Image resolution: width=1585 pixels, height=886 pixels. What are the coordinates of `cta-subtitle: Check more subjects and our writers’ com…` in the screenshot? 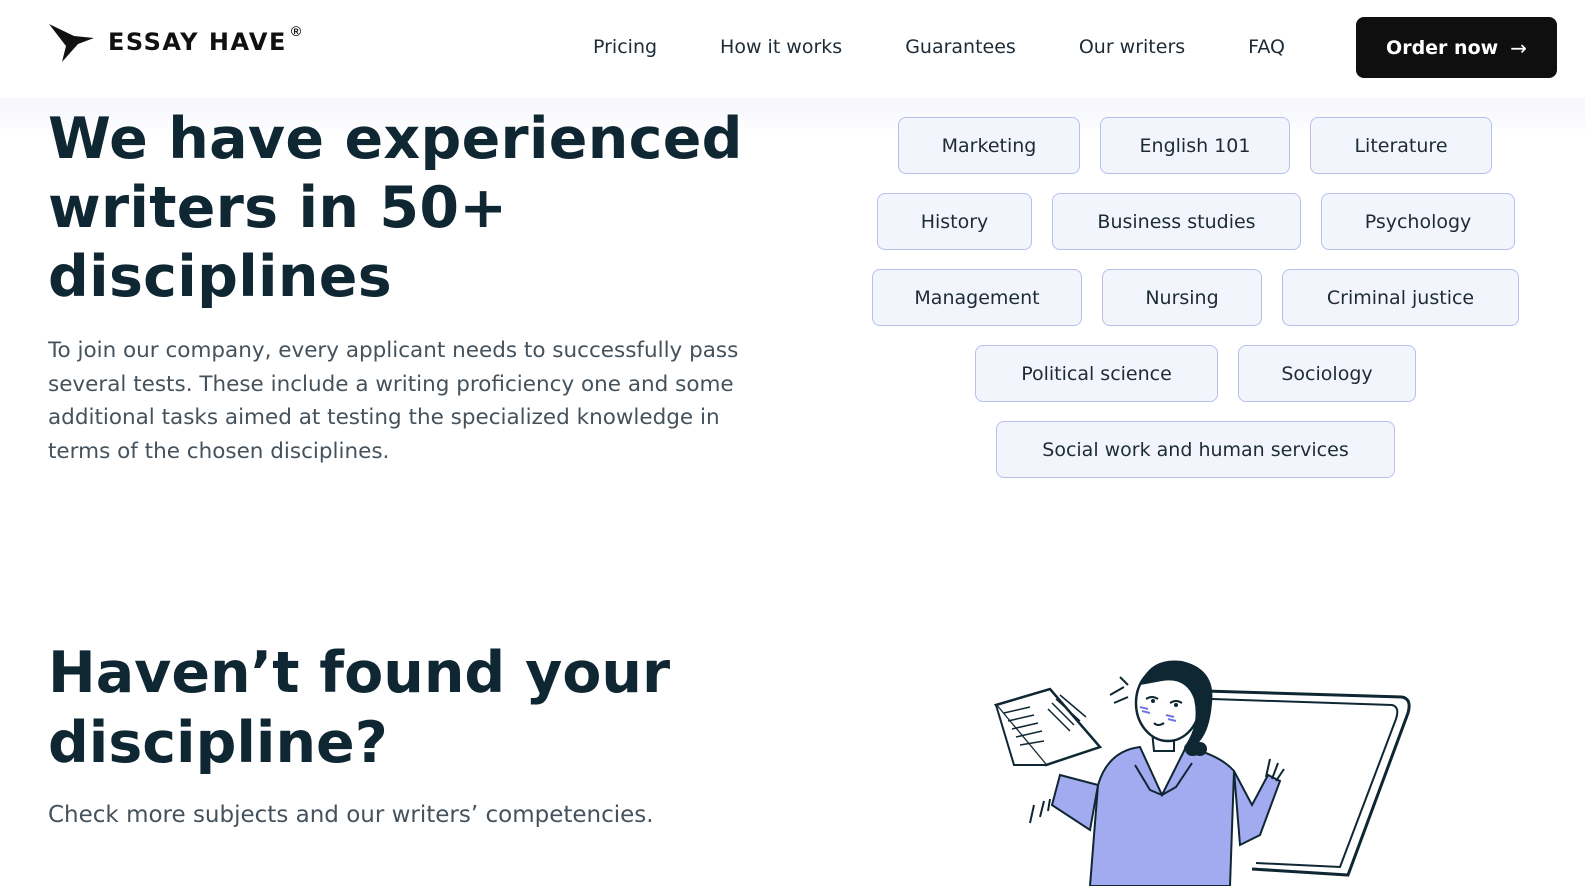 It's located at (351, 815).